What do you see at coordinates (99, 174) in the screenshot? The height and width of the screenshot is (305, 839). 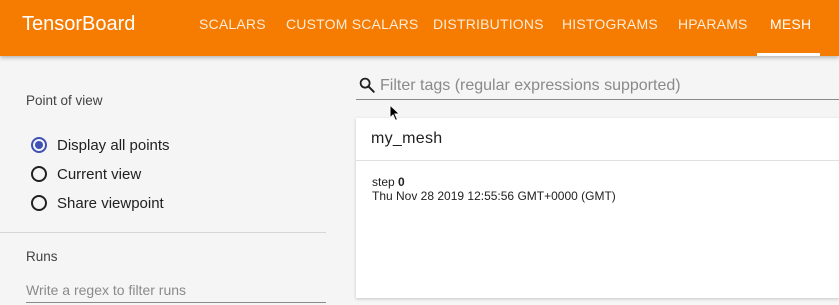 I see `radio-label: Current view` at bounding box center [99, 174].